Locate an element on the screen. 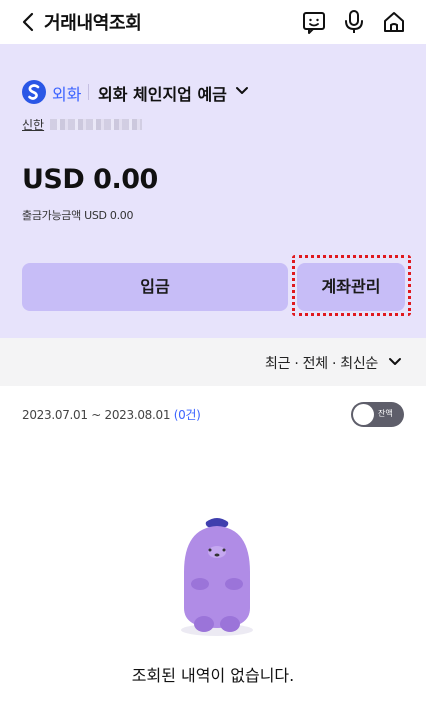 The height and width of the screenshot is (722, 426). empty-state-message: 조회된 내역이 없습니다. is located at coordinates (213, 675).